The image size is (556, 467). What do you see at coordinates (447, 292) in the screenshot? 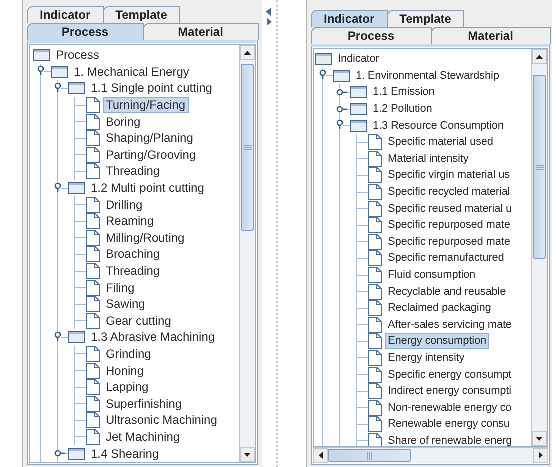
I see `tree-item: Recyclable and reusable` at bounding box center [447, 292].